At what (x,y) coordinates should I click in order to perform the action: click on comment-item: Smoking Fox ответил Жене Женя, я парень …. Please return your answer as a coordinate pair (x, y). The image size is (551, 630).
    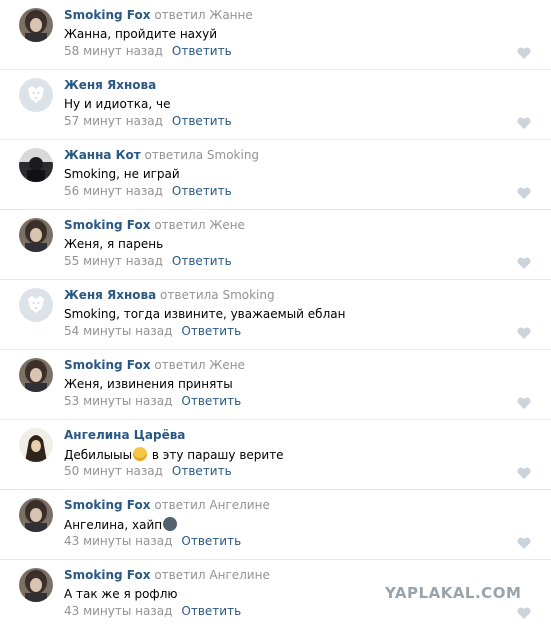
    Looking at the image, I should click on (275, 245).